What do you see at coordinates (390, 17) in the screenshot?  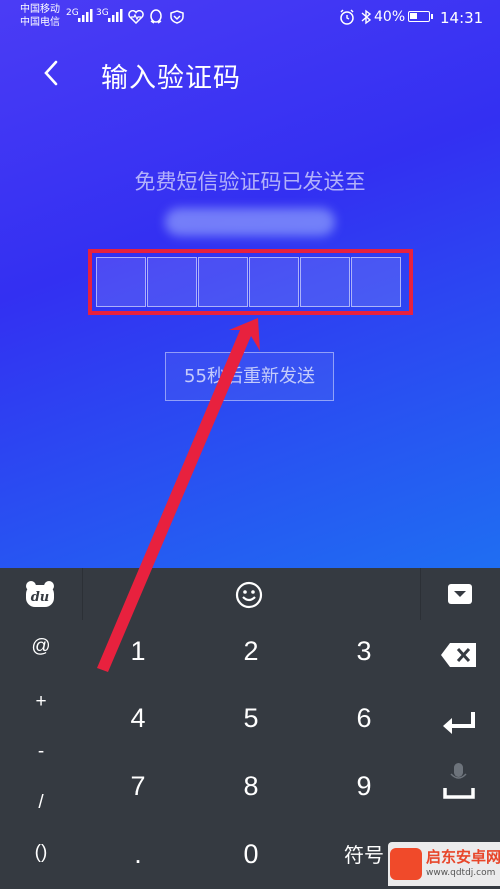 I see `battery-percent: 40%` at bounding box center [390, 17].